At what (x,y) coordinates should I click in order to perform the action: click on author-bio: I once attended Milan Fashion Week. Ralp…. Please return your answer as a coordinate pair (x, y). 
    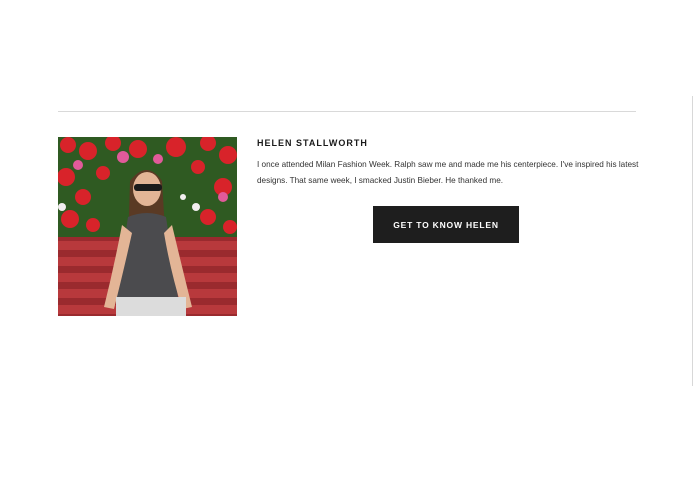
    Looking at the image, I should click on (448, 172).